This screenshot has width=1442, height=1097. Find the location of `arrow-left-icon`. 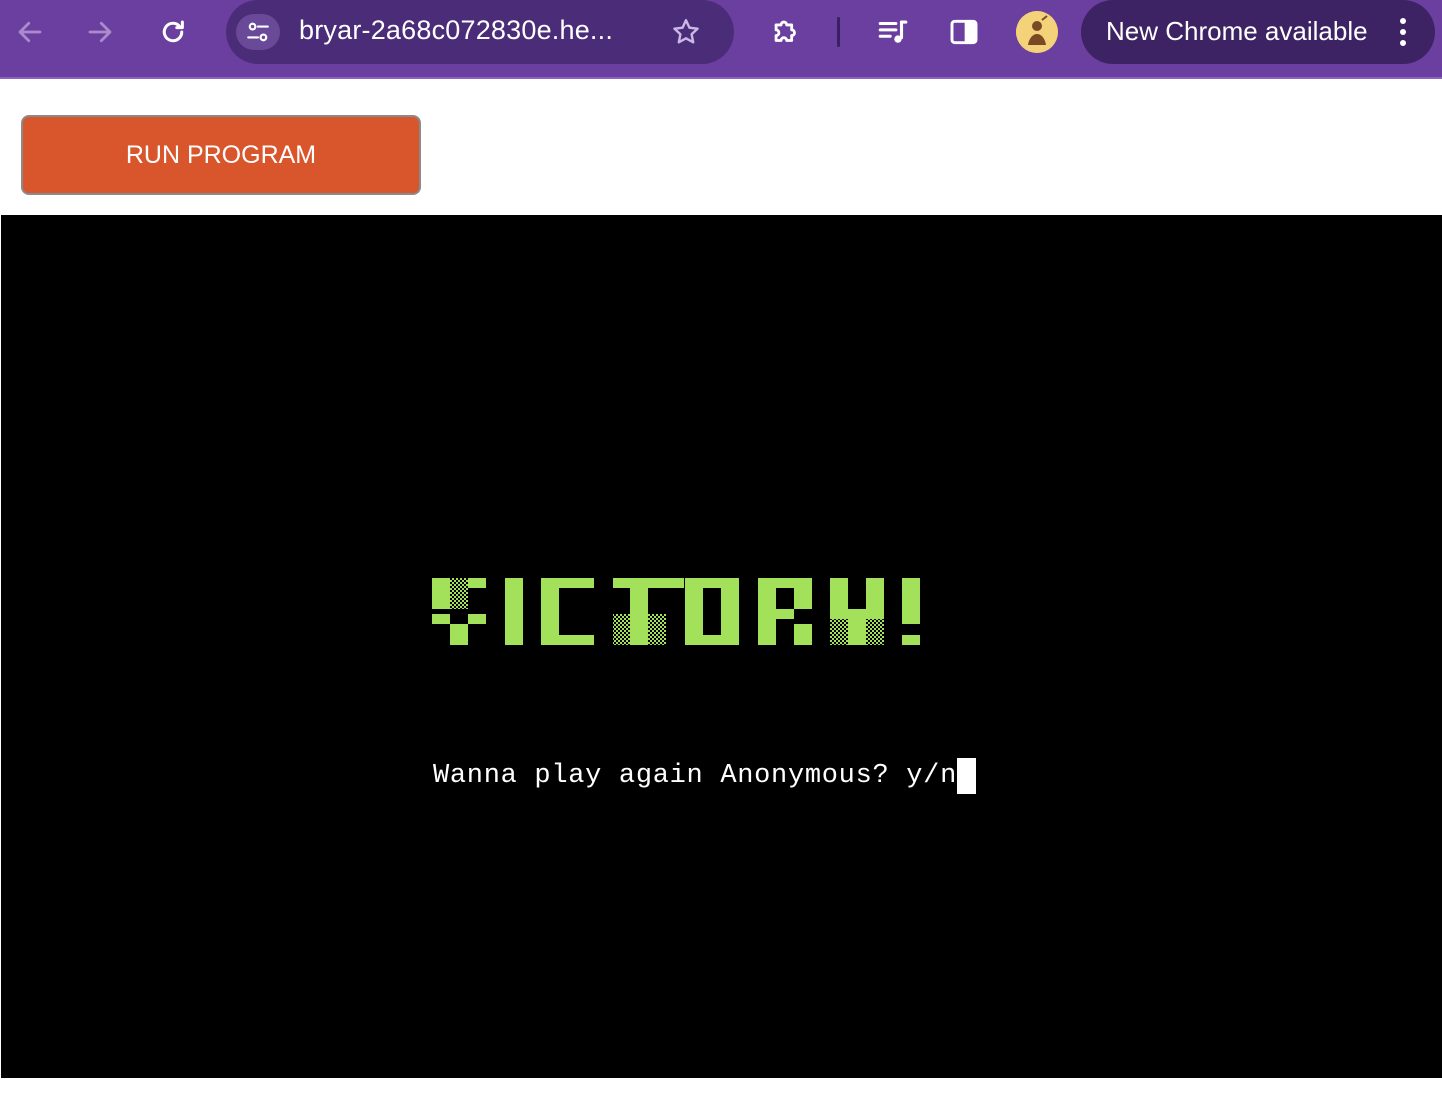

arrow-left-icon is located at coordinates (30, 32).